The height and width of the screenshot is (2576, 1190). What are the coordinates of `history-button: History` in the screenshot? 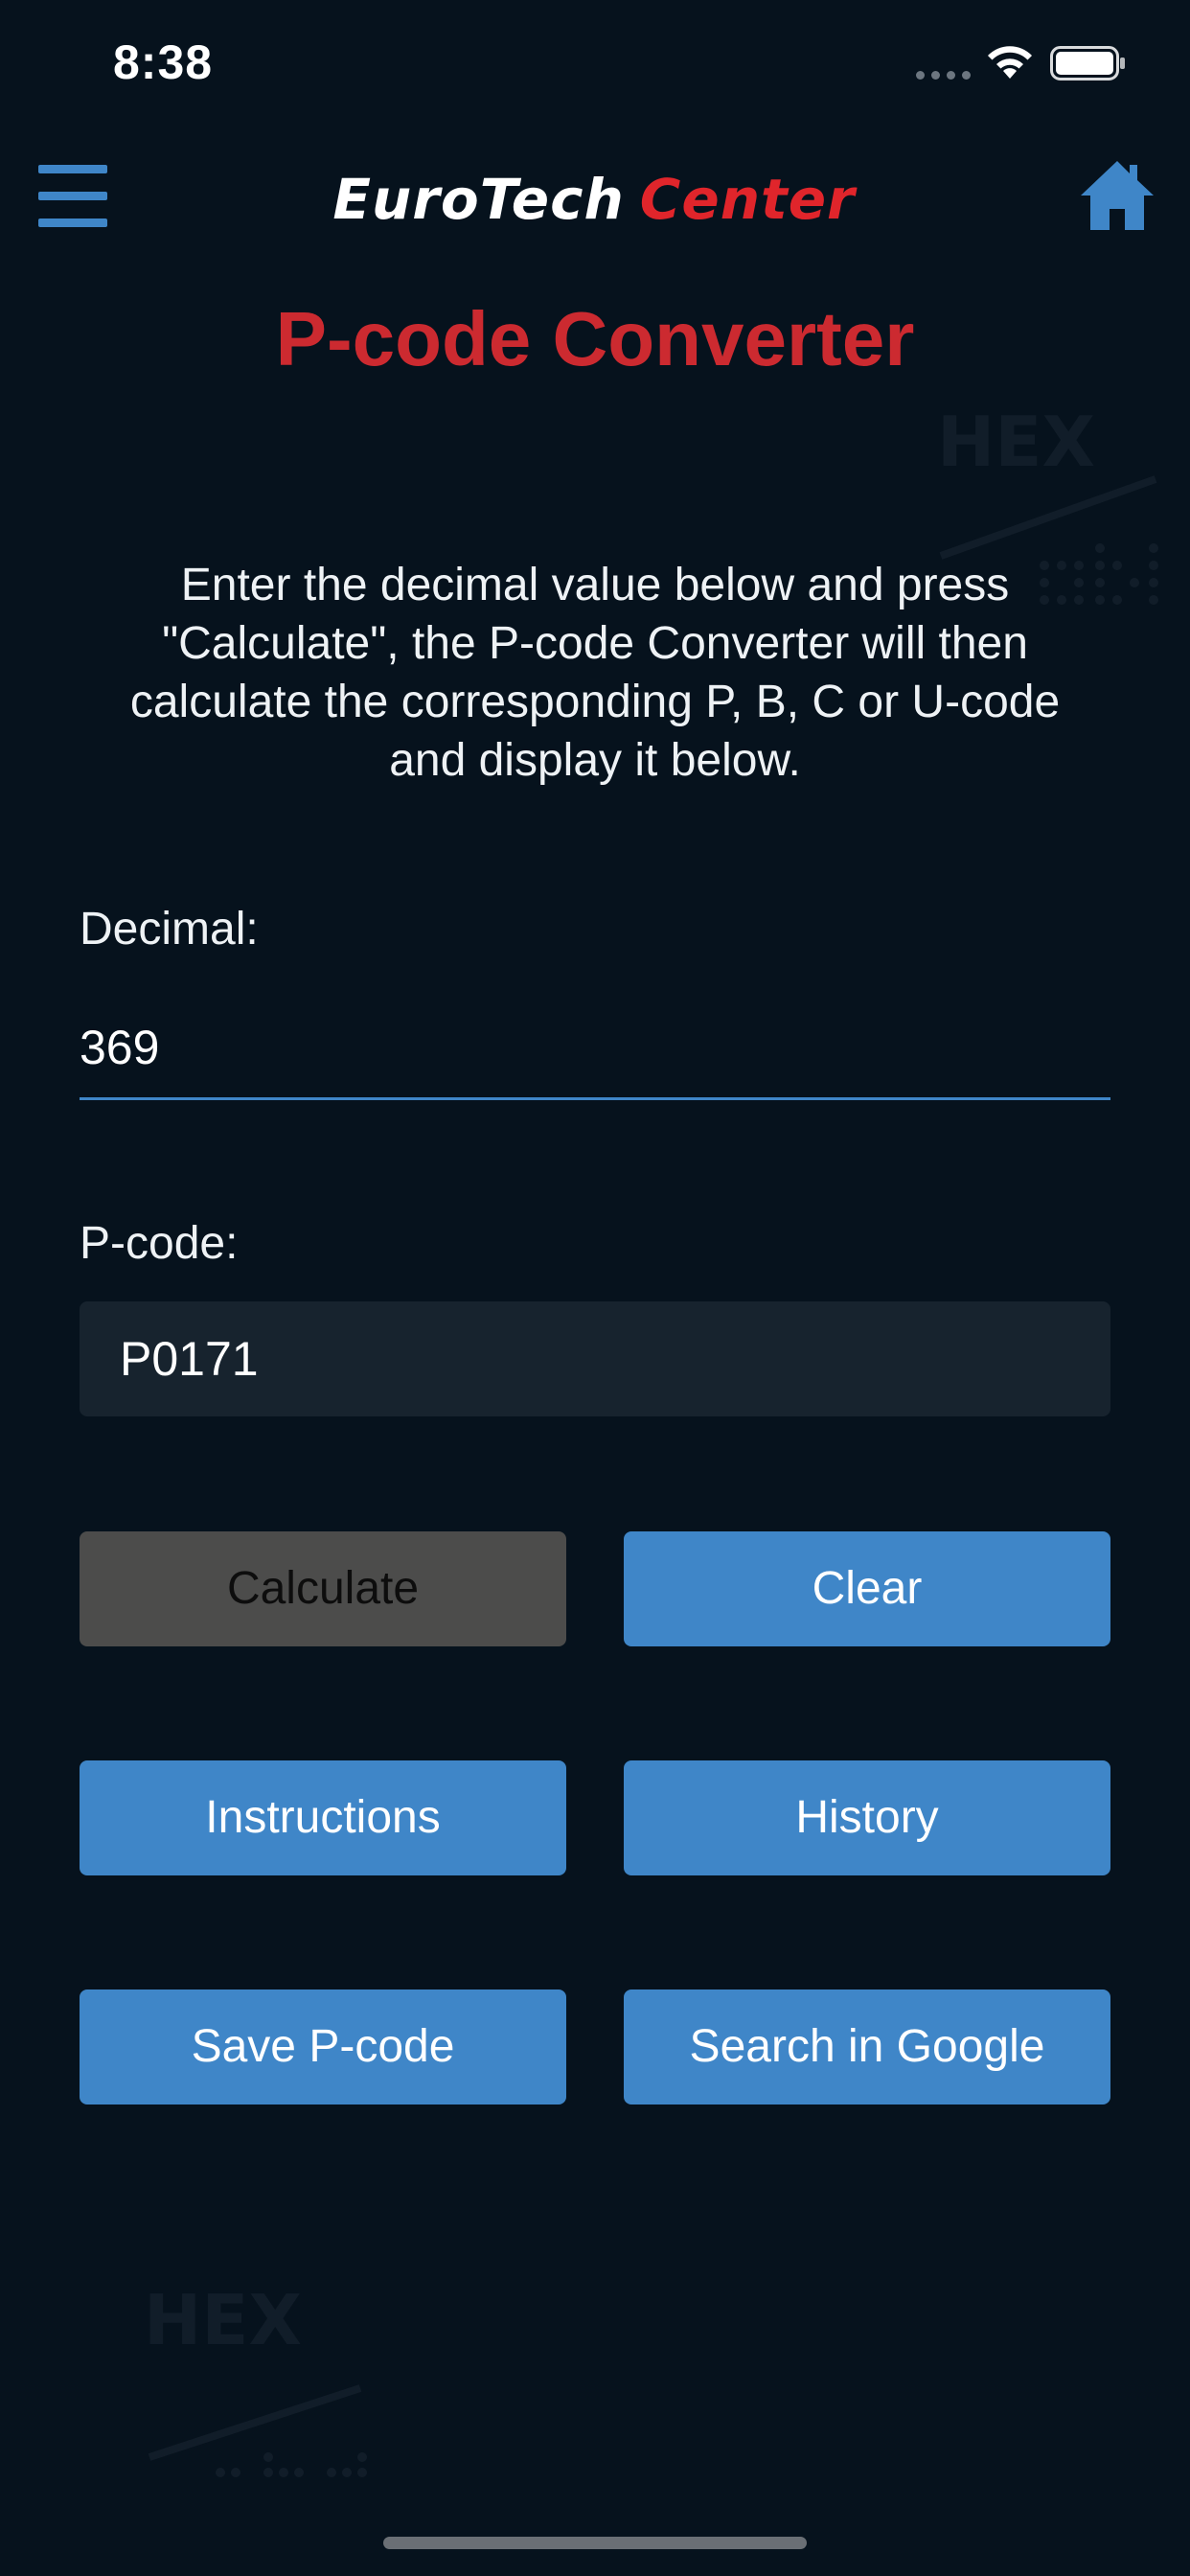 It's located at (867, 1817).